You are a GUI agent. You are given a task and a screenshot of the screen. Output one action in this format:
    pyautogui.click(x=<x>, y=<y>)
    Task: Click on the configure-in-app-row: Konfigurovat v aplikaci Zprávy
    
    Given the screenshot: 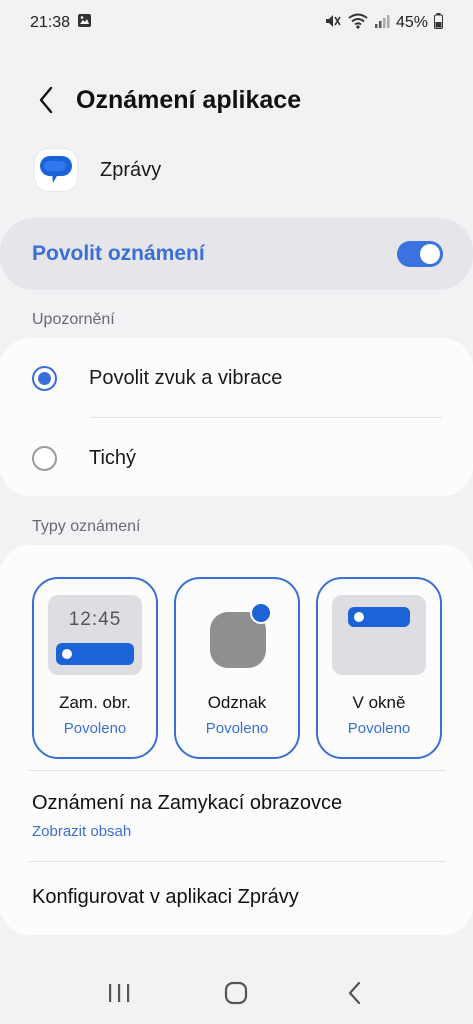 What is the action you would take?
    pyautogui.click(x=165, y=897)
    